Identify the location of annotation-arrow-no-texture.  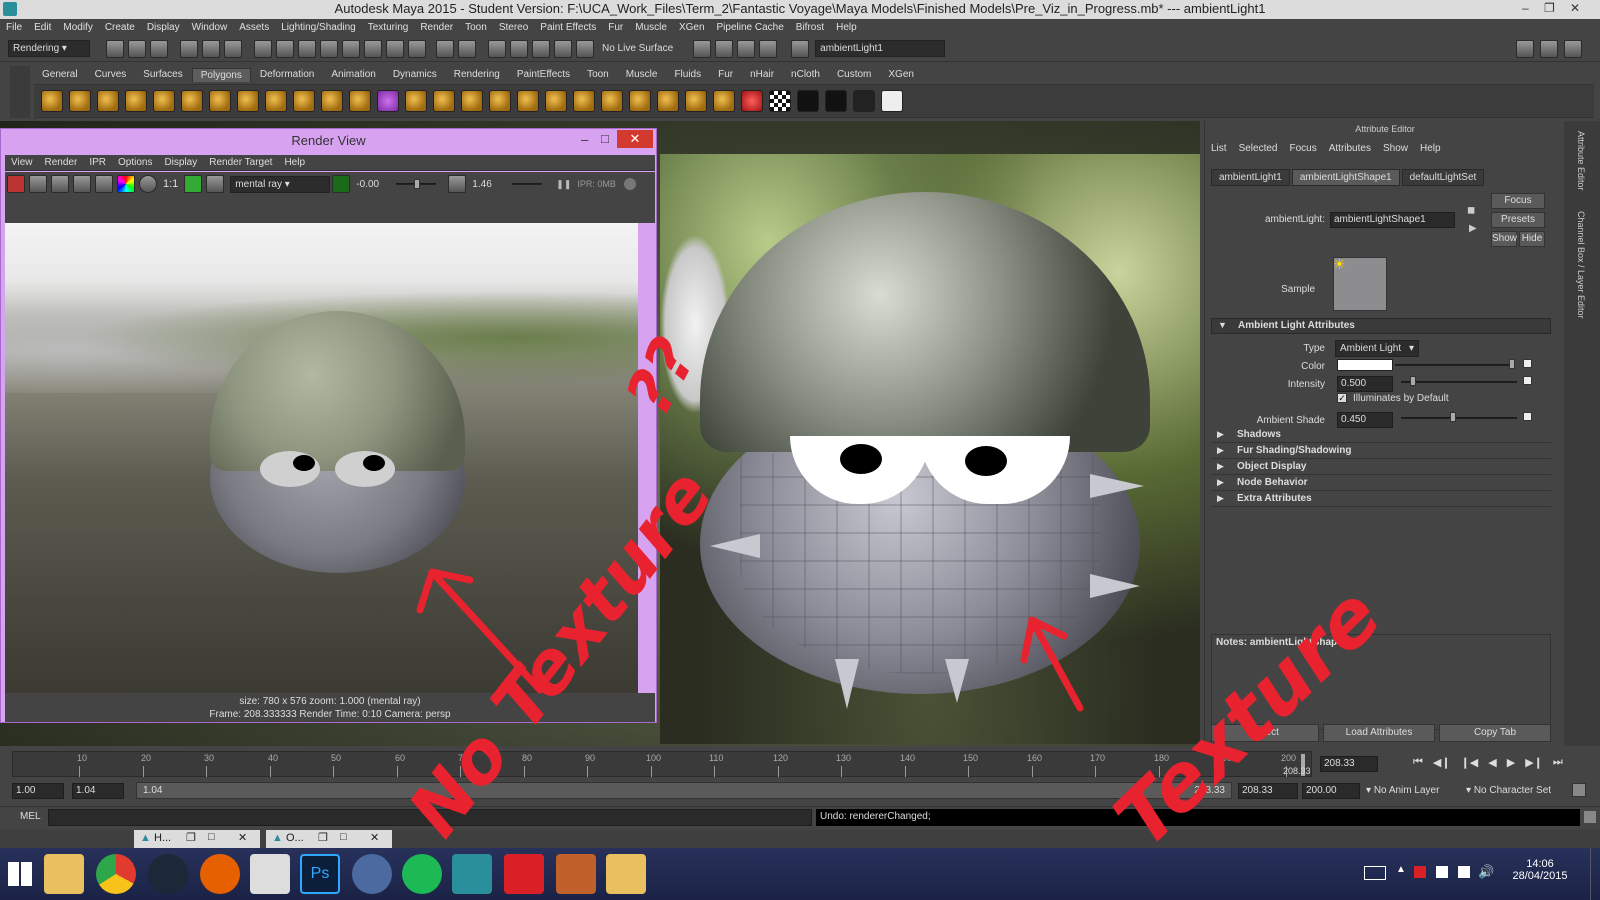
(480, 631).